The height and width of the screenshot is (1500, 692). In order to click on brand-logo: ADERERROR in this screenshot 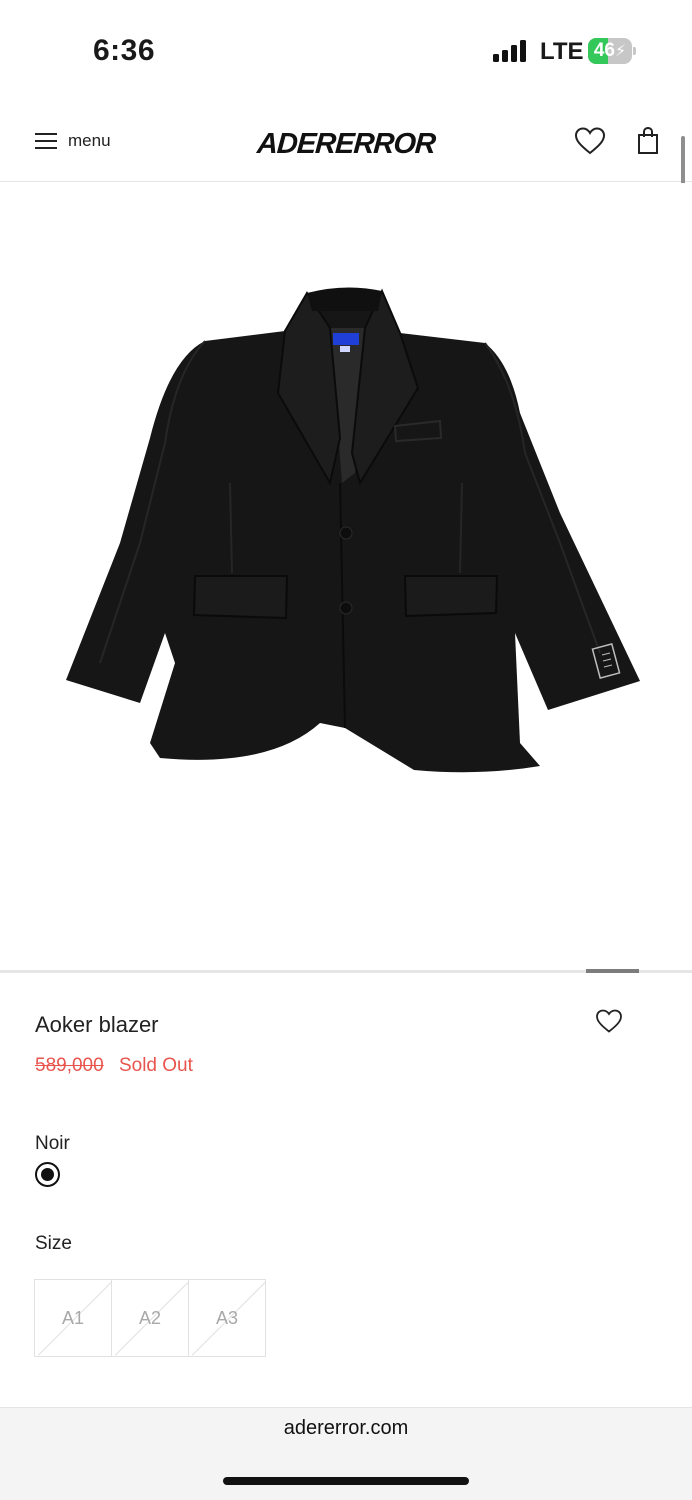, I will do `click(346, 144)`.